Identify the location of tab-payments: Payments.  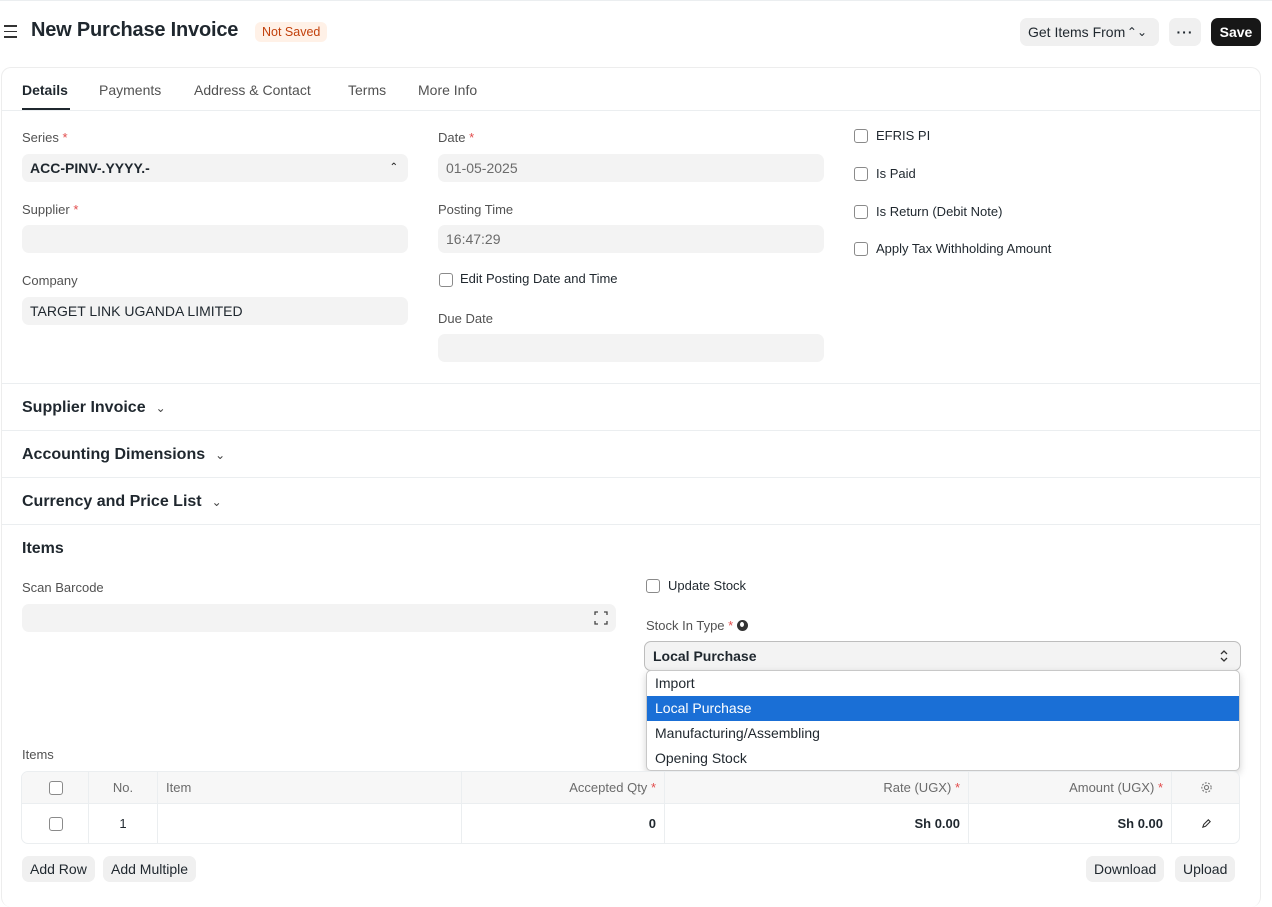
(130, 90).